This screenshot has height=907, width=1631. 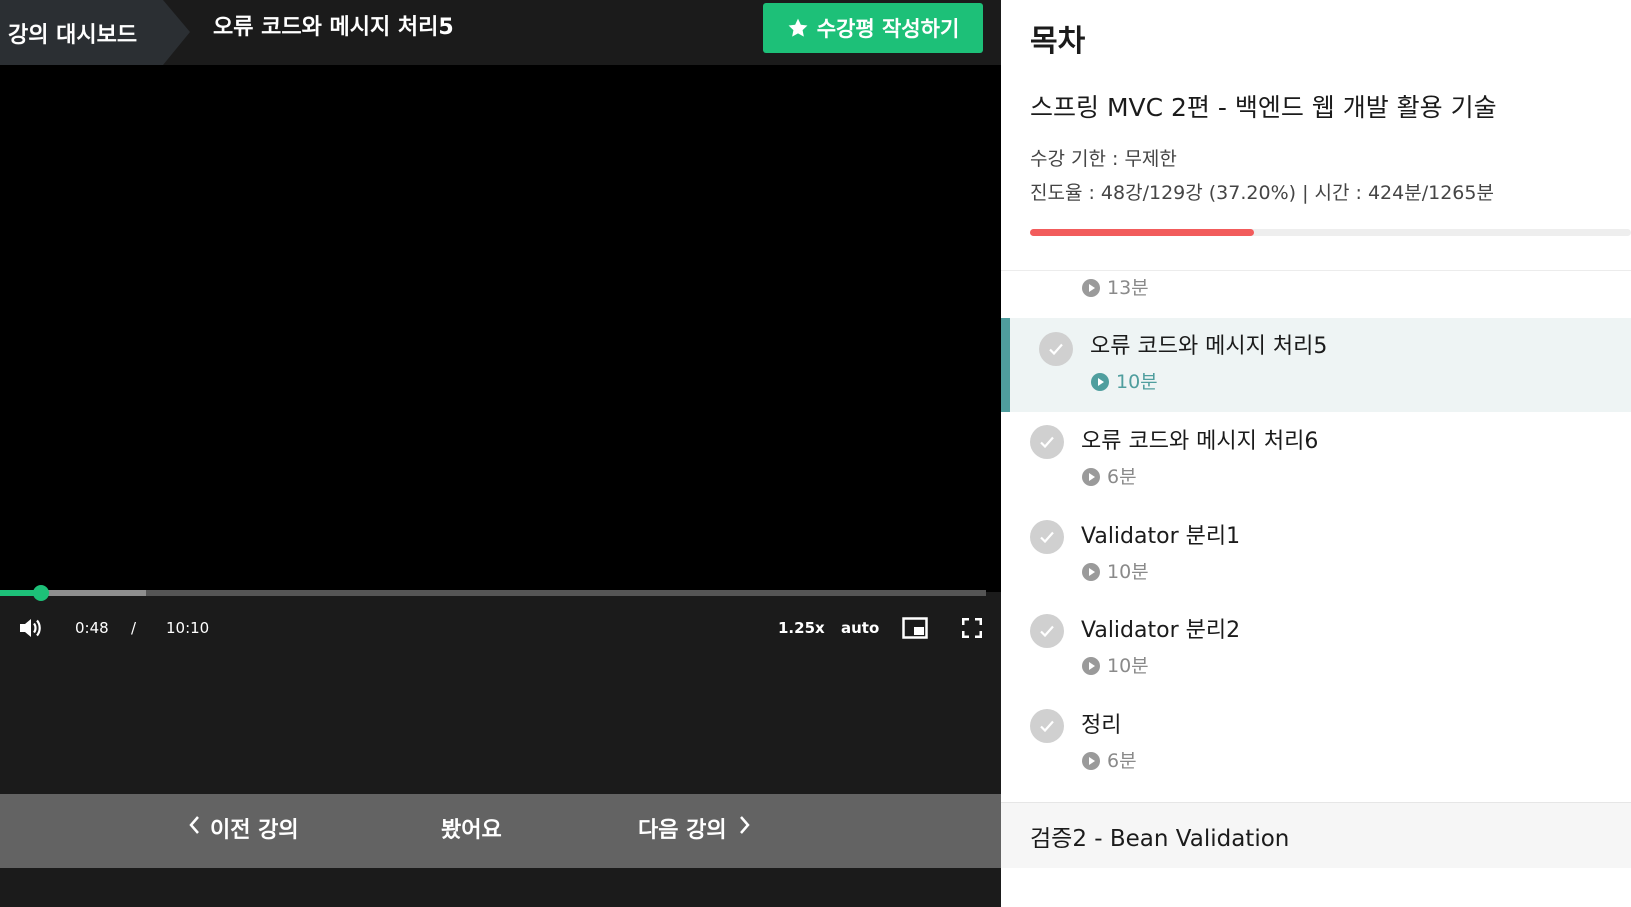 I want to click on watched-label: 봤어요, so click(x=471, y=830).